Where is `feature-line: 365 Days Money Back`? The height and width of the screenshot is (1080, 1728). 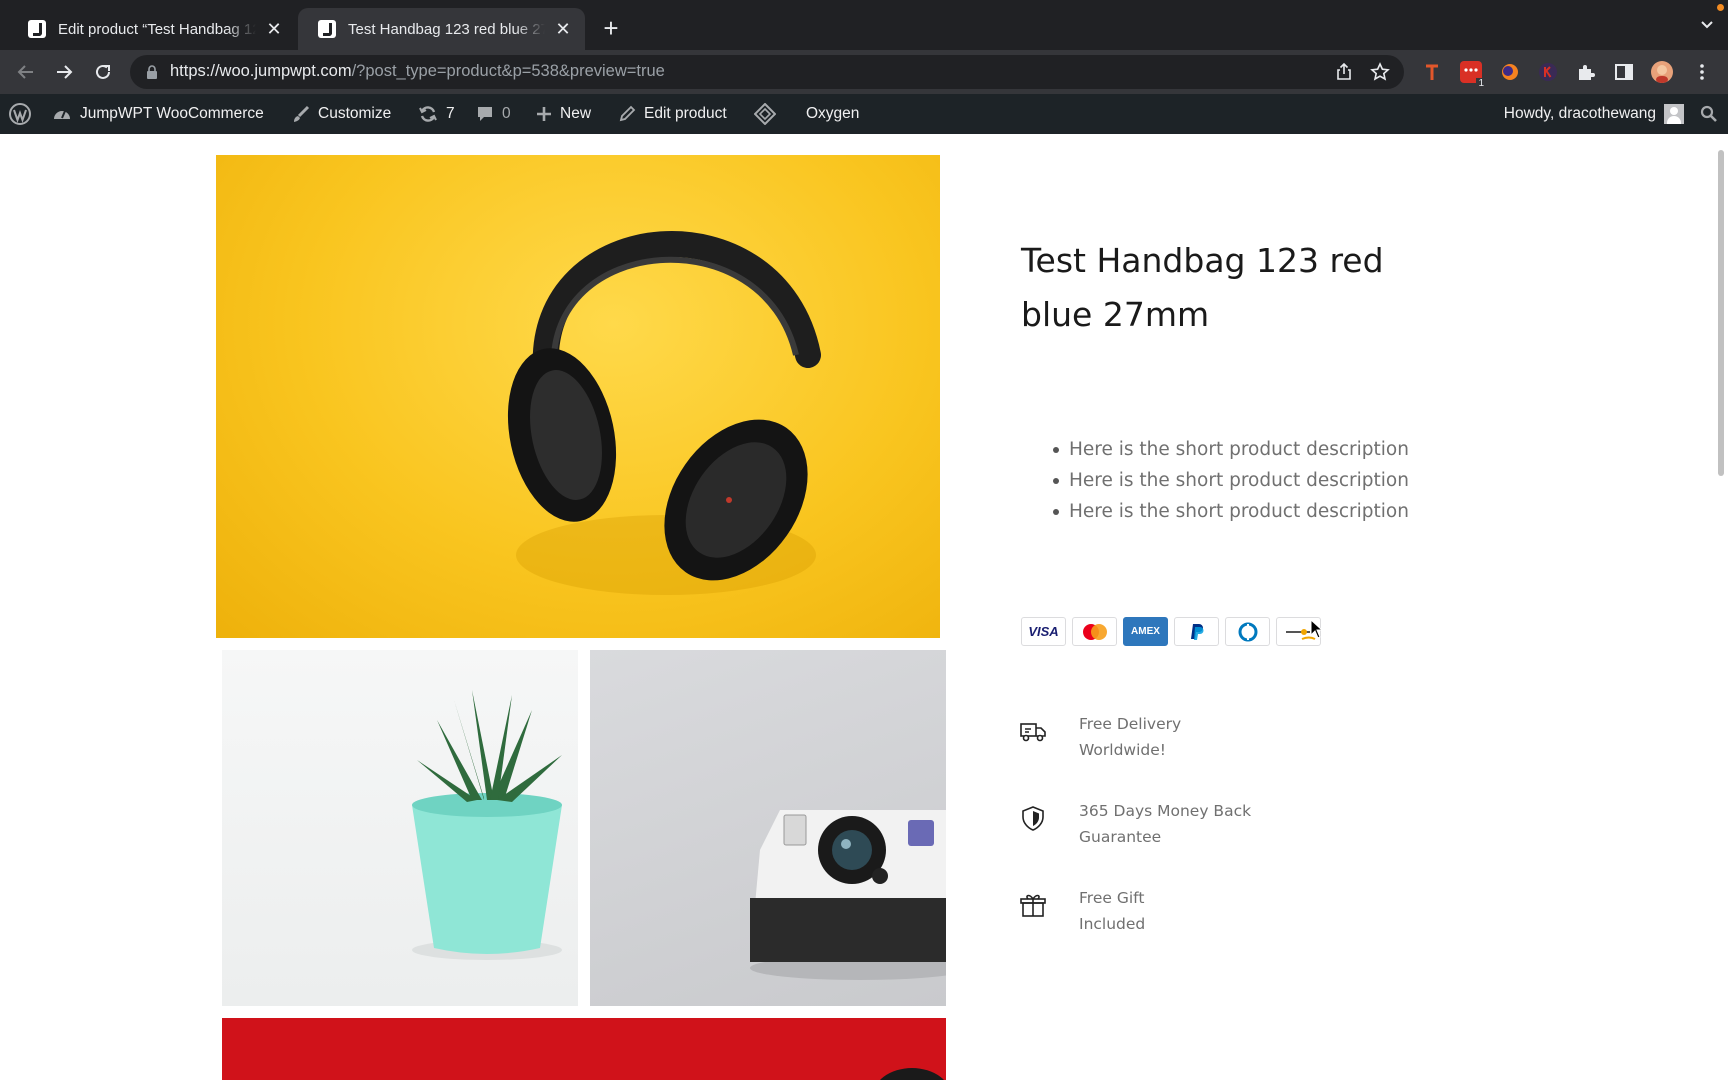 feature-line: 365 Days Money Back is located at coordinates (1165, 811).